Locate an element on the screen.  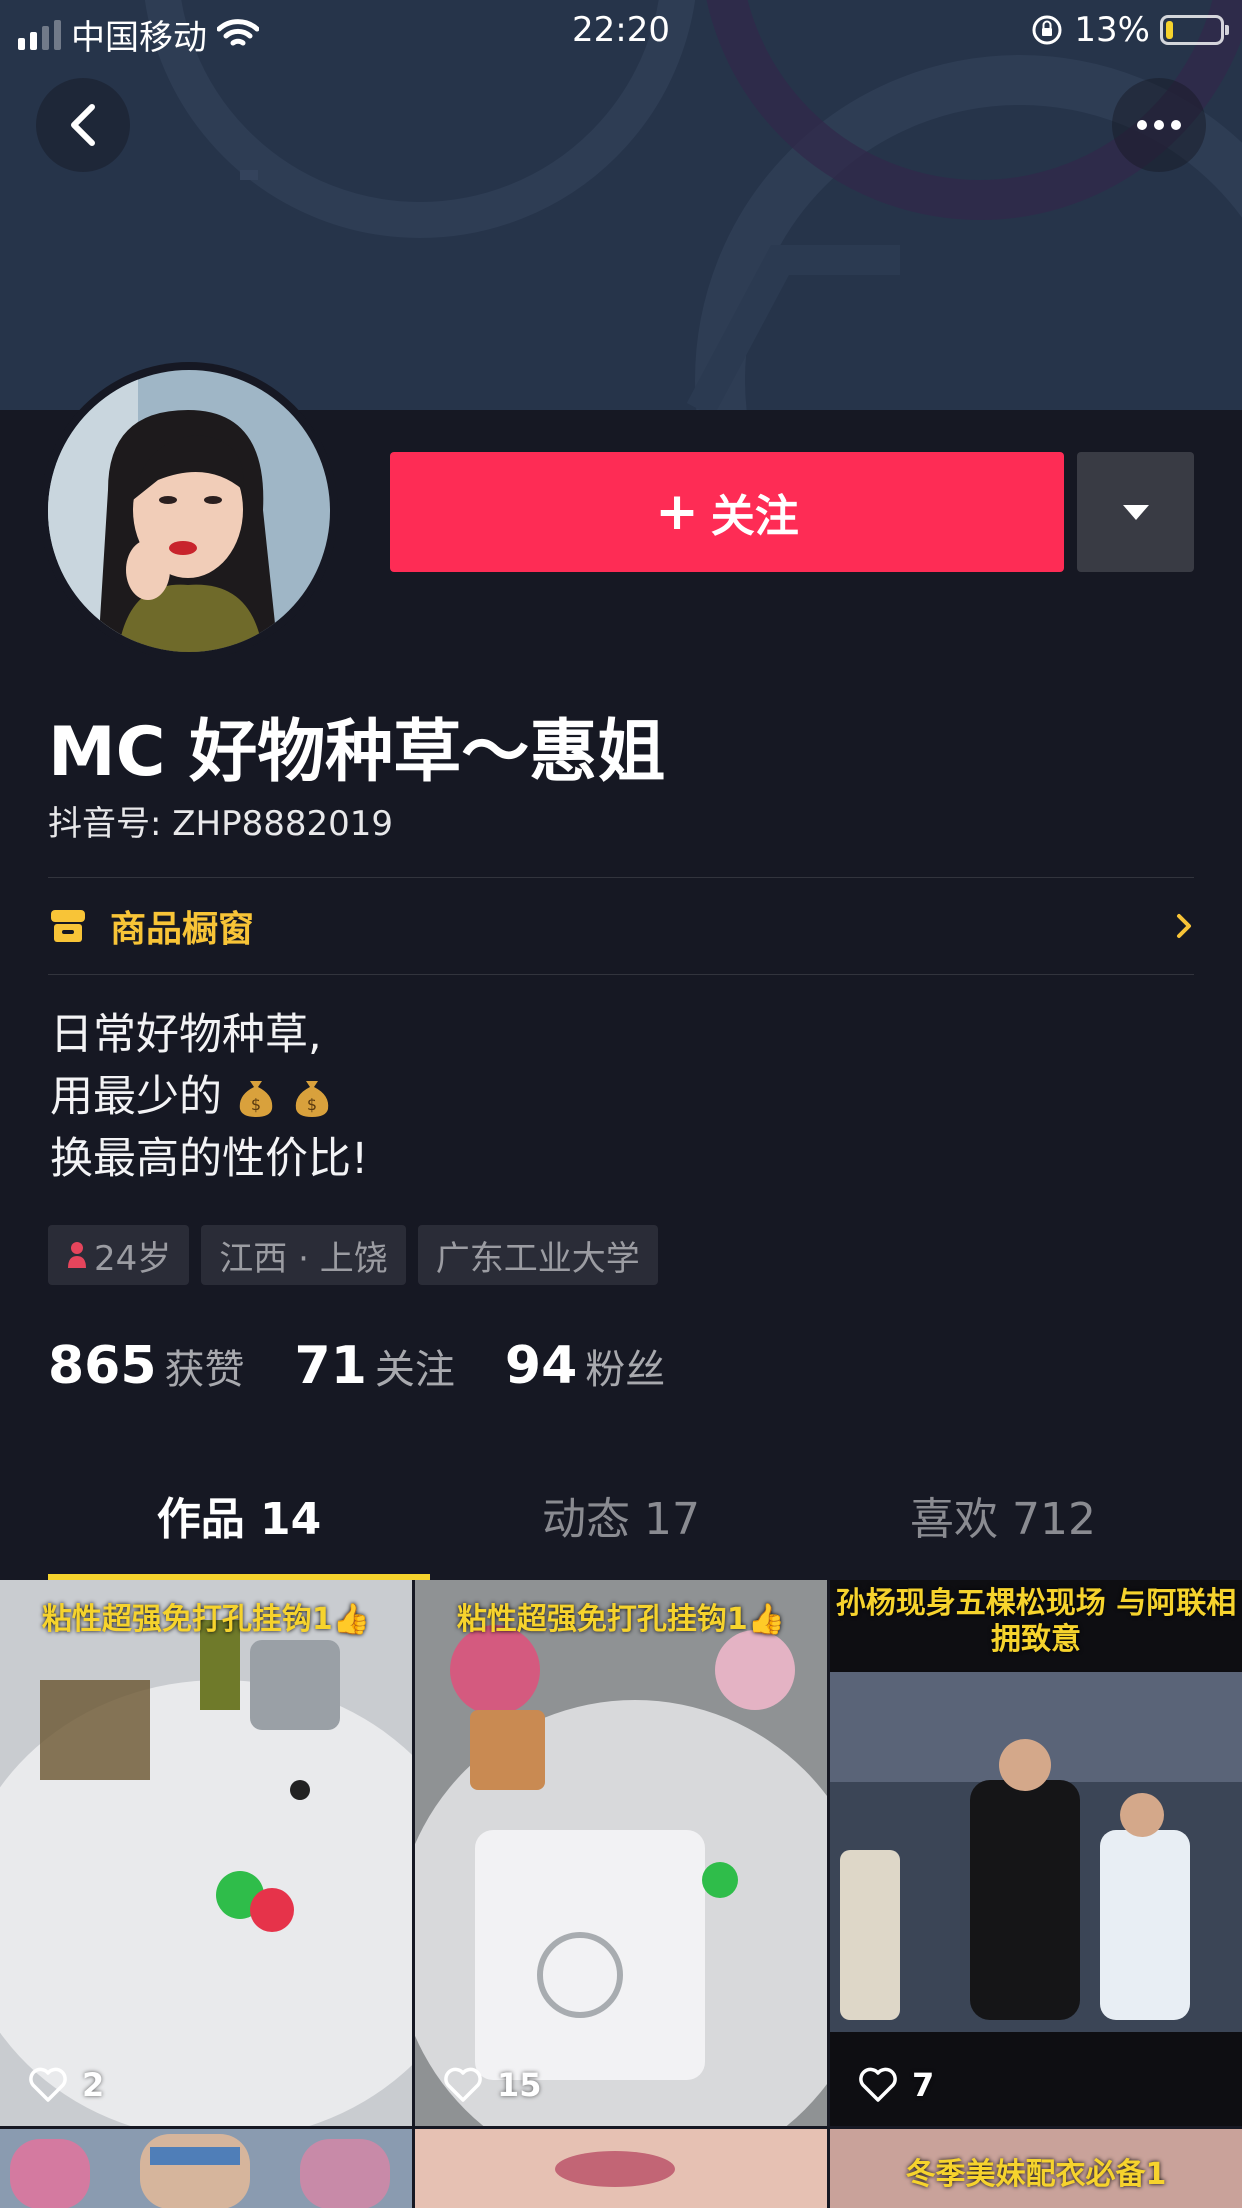
video-title: 孙杨现身五棵松现场 与阿联相拥致意 is located at coordinates (1036, 1621).